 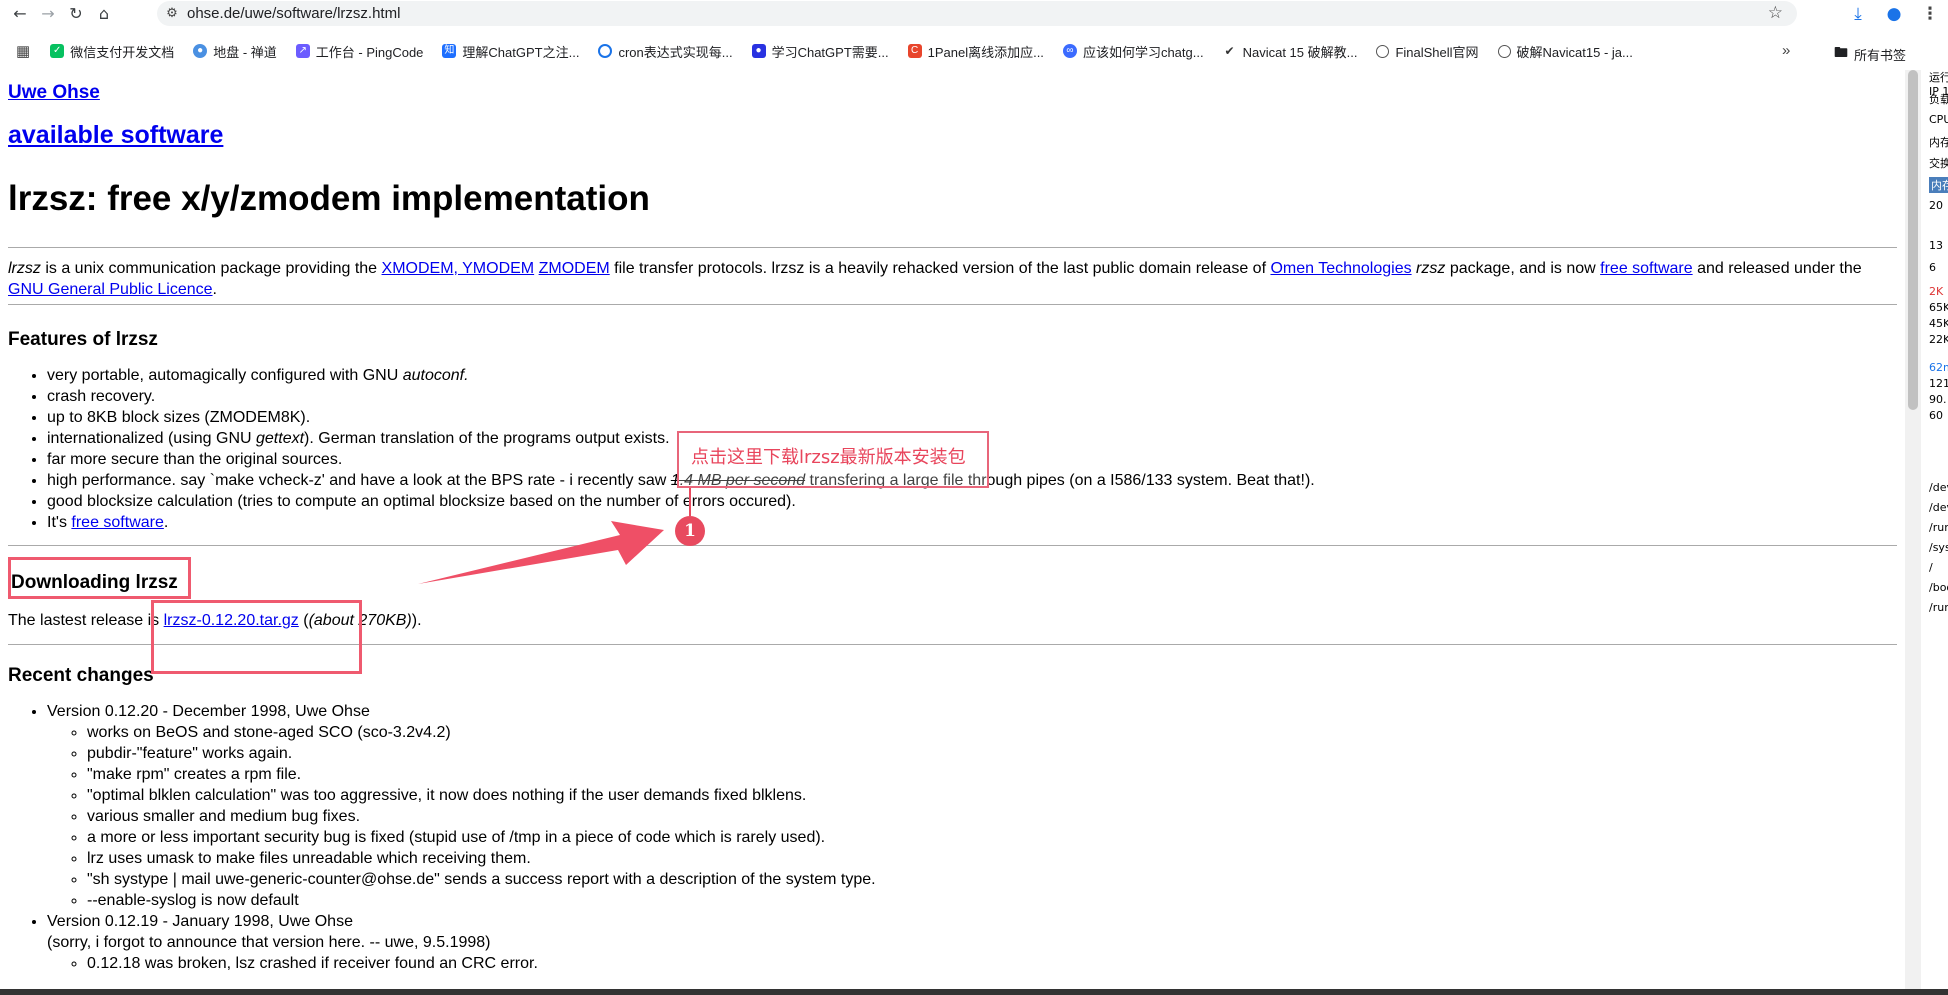 What do you see at coordinates (1913, 240) in the screenshot?
I see `scrollbar-thumb` at bounding box center [1913, 240].